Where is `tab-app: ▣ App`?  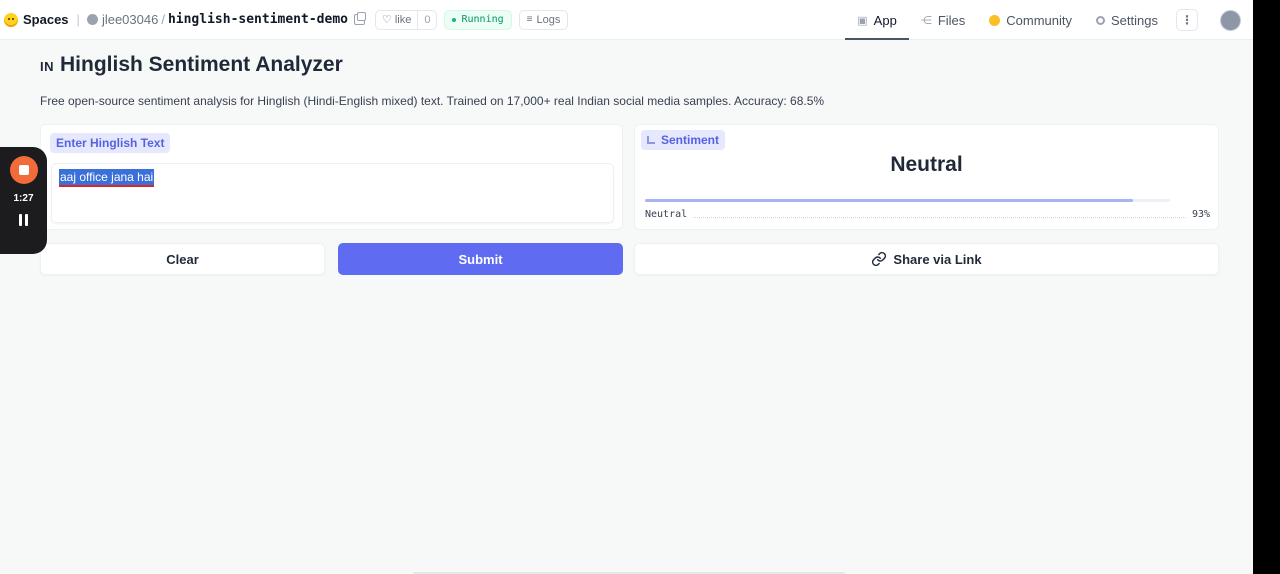 tab-app: ▣ App is located at coordinates (877, 20).